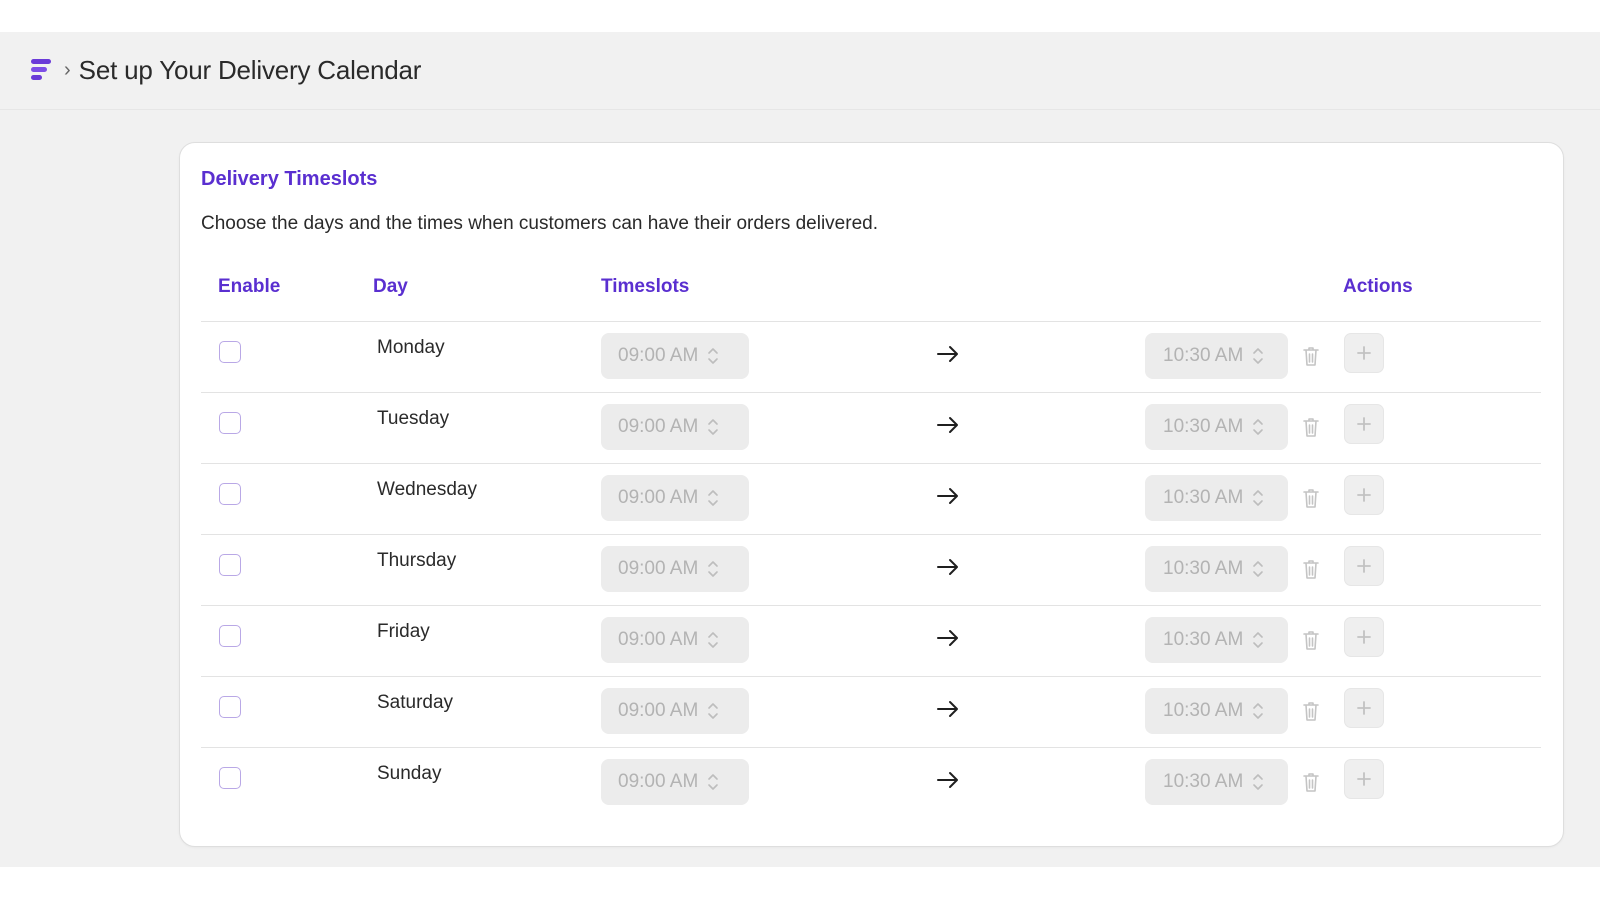 This screenshot has height=900, width=1600. Describe the element at coordinates (800, 71) in the screenshot. I see `top-bar: › Set up Your Delivery Calendar` at that location.